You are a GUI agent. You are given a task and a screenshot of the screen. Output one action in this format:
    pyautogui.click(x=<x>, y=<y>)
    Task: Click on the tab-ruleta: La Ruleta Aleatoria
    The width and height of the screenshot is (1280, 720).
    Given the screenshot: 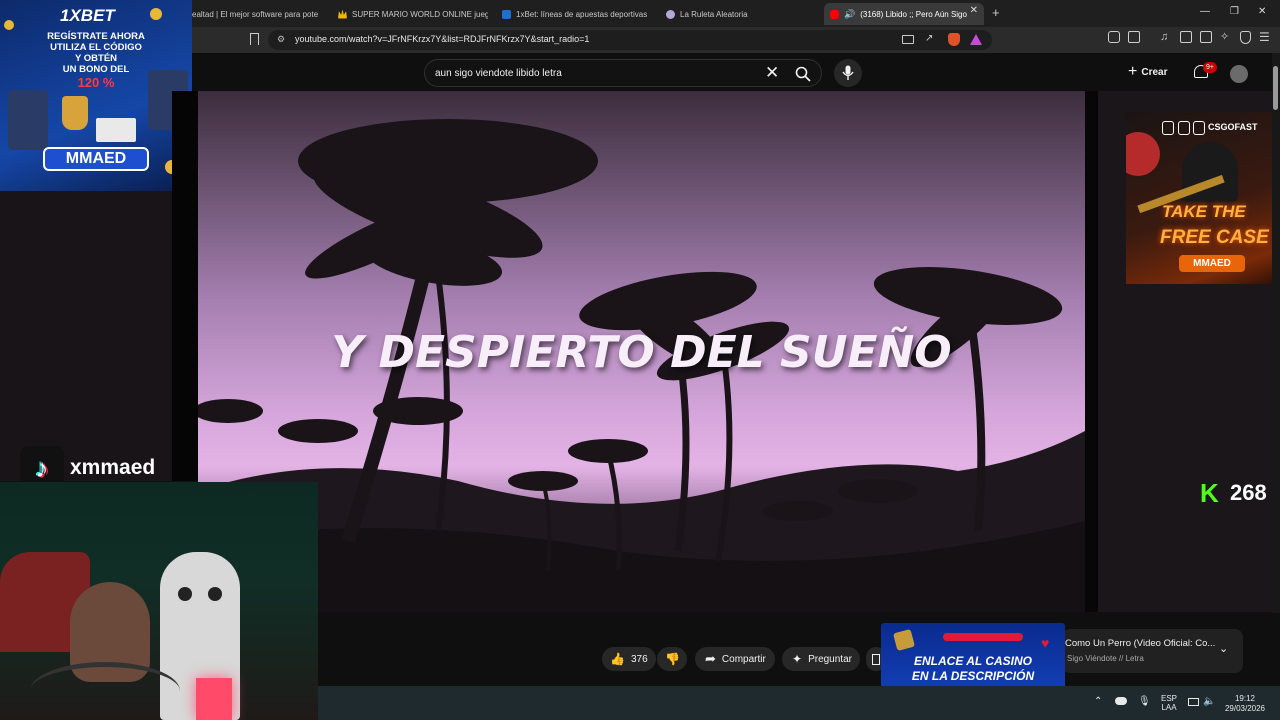 What is the action you would take?
    pyautogui.click(x=736, y=14)
    